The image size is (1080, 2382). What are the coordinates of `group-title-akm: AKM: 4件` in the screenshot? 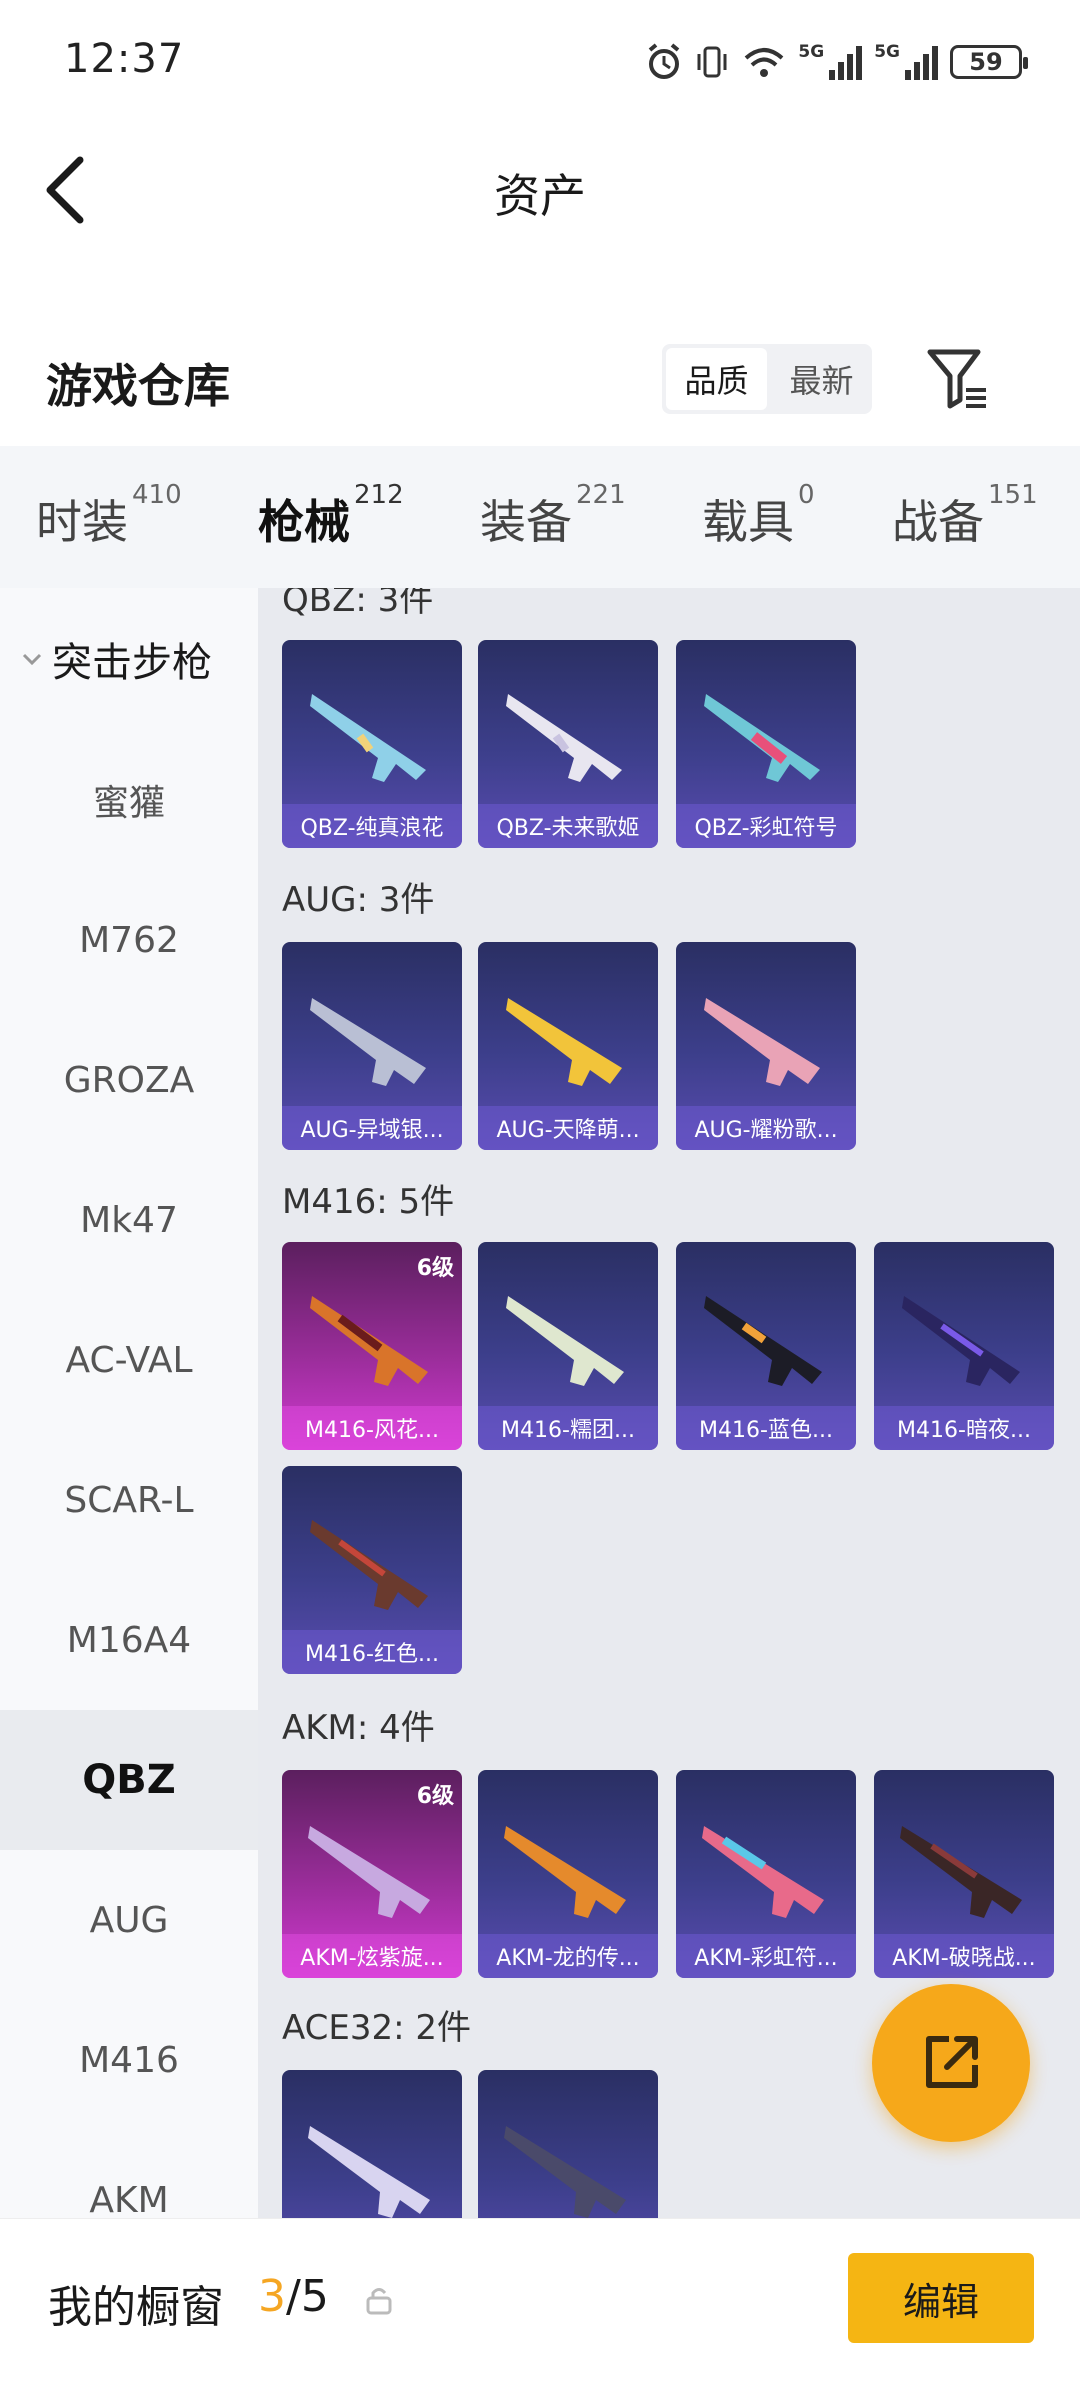 It's located at (358, 1728).